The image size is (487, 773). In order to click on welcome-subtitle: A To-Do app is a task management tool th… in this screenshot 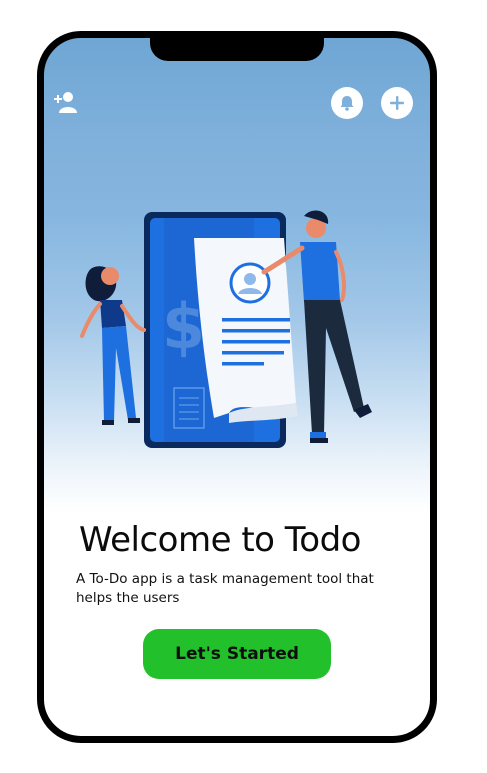, I will do `click(225, 588)`.